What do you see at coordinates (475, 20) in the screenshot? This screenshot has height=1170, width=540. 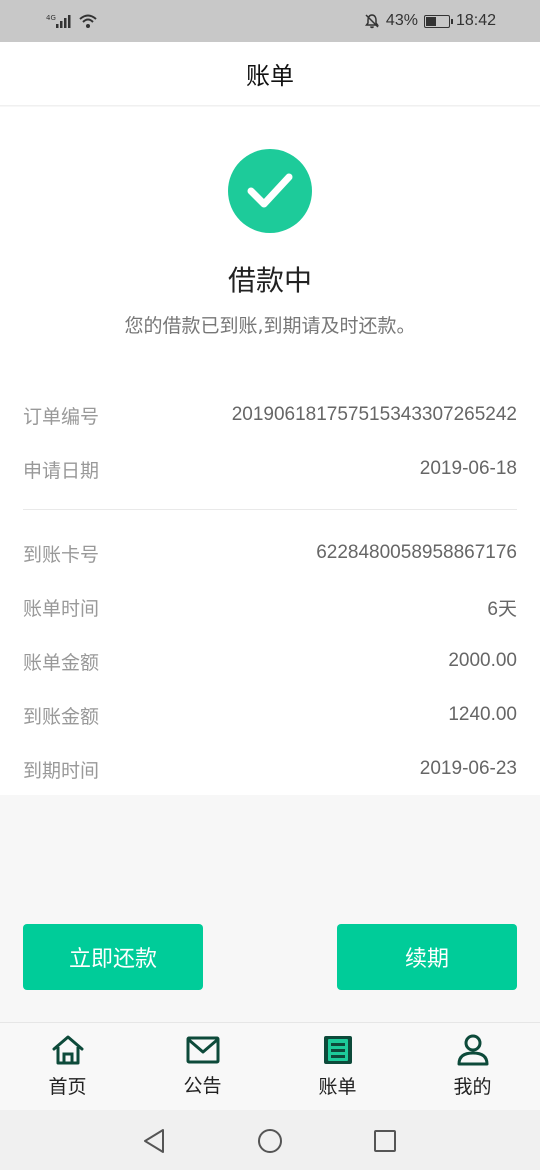 I see `clock: 18:42` at bounding box center [475, 20].